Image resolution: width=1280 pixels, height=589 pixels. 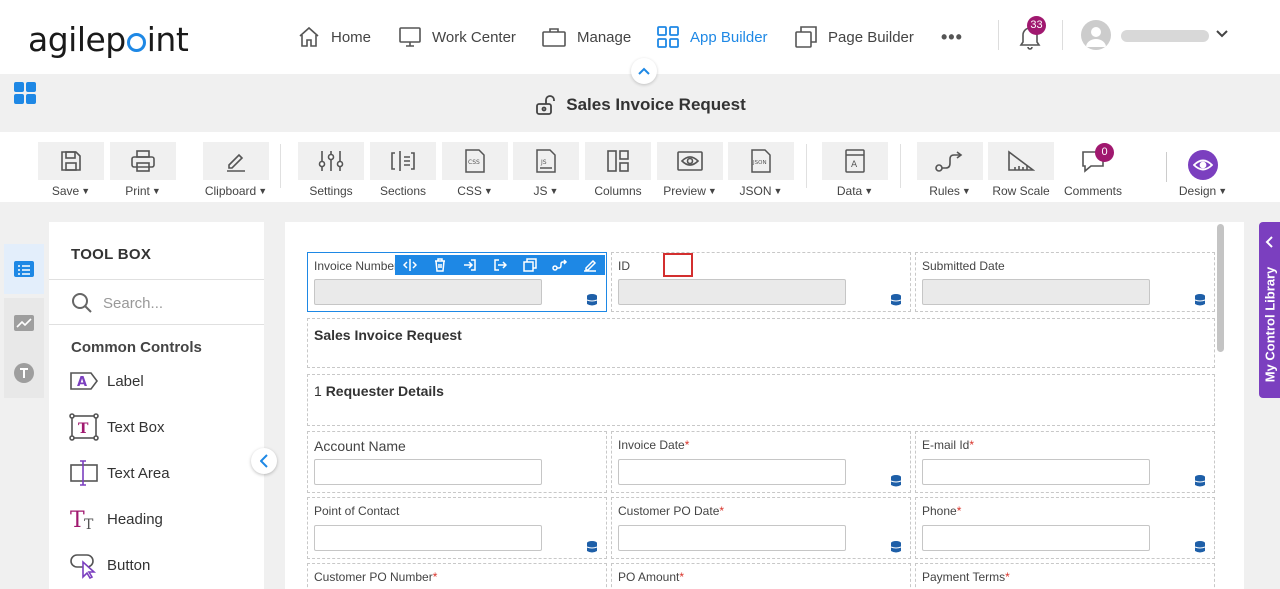 What do you see at coordinates (1220, 288) in the screenshot?
I see `canvas-scrollbar` at bounding box center [1220, 288].